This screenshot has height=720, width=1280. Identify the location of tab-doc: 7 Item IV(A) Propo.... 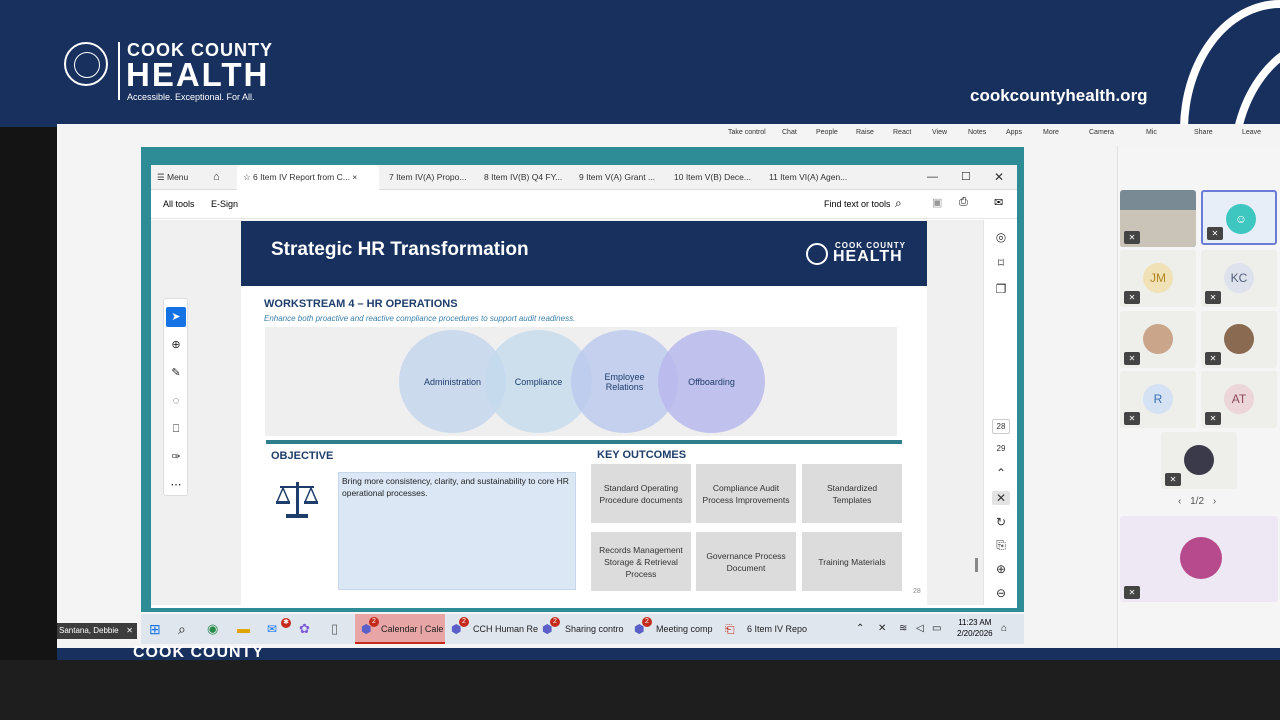
(433, 177).